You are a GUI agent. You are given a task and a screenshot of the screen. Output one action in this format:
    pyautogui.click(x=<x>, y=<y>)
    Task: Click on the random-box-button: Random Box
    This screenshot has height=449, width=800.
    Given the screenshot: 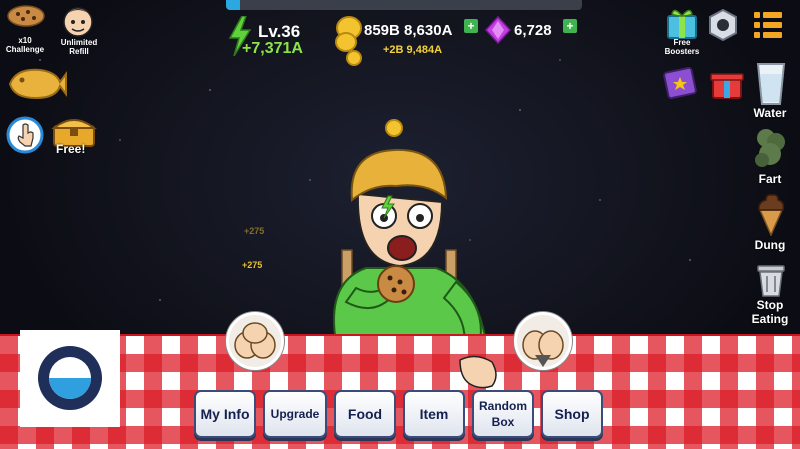 What is the action you would take?
    pyautogui.click(x=503, y=414)
    